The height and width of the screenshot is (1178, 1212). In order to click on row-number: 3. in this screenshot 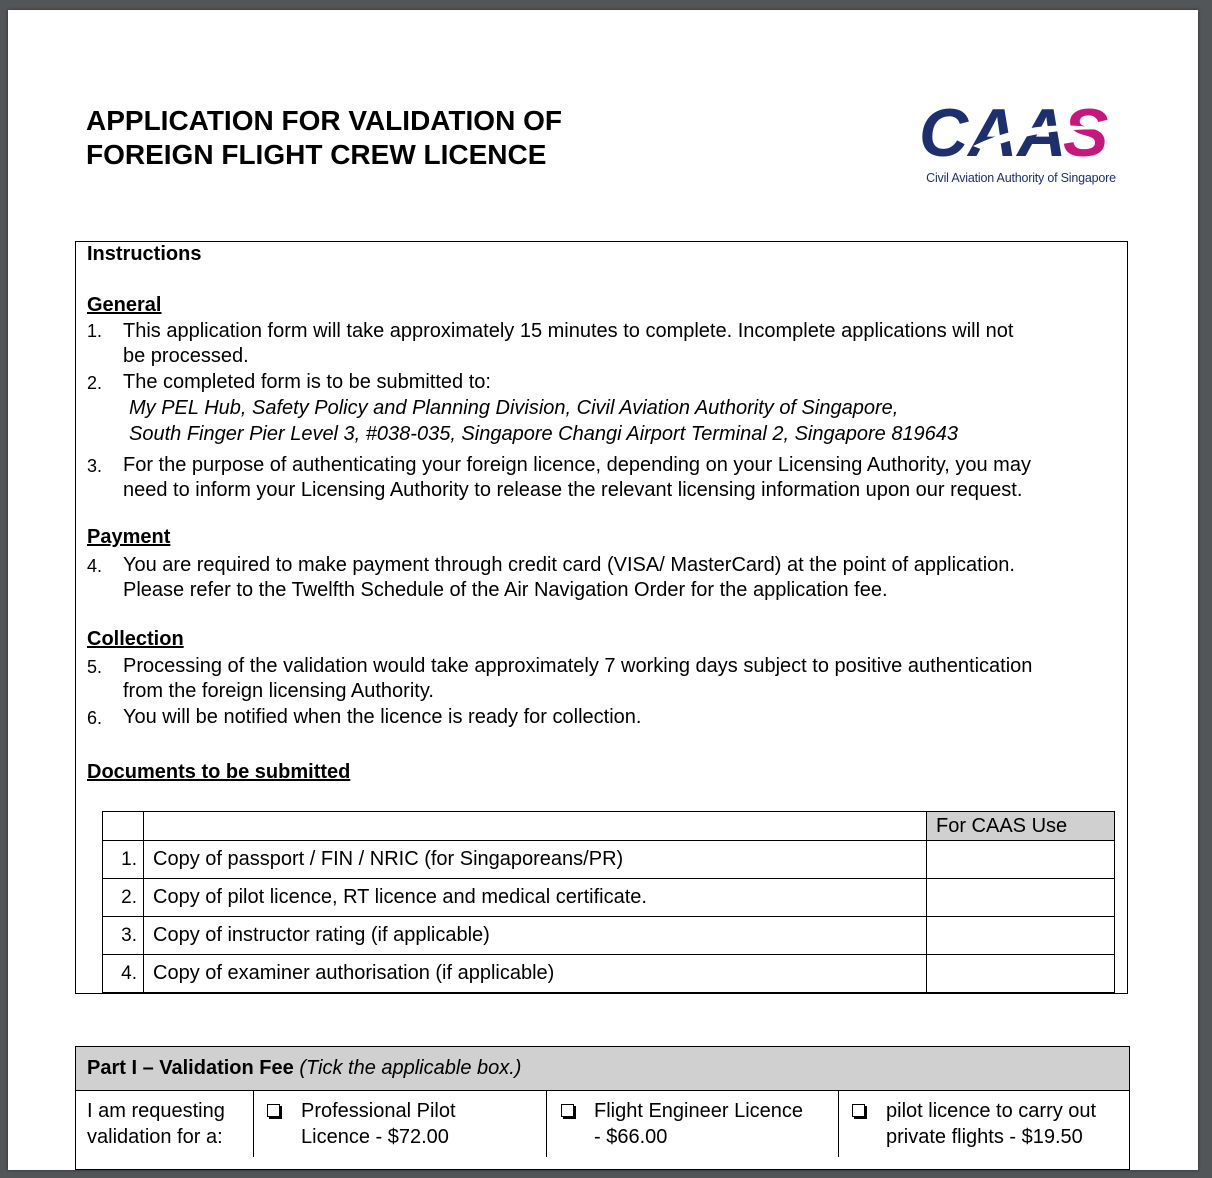, I will do `click(123, 935)`.